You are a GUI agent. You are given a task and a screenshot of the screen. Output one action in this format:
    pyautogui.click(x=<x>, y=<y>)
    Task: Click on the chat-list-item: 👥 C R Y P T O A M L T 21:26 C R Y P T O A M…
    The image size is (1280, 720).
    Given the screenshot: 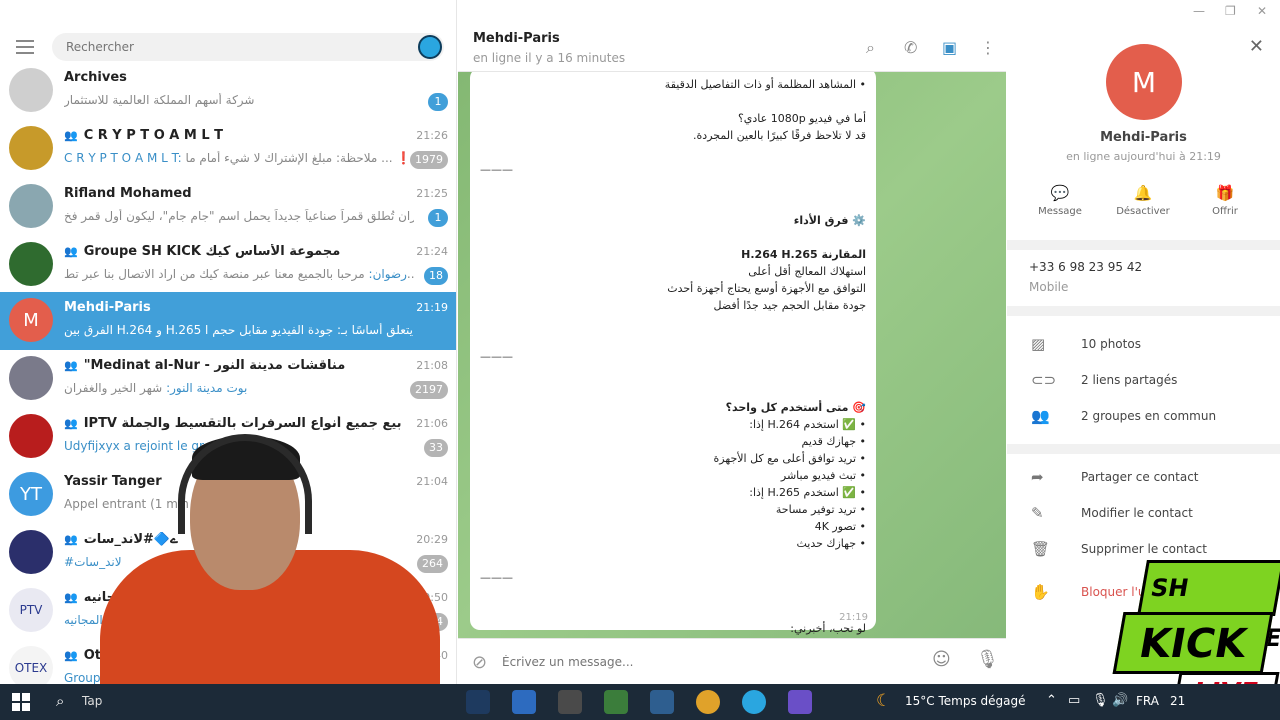 What is the action you would take?
    pyautogui.click(x=228, y=149)
    